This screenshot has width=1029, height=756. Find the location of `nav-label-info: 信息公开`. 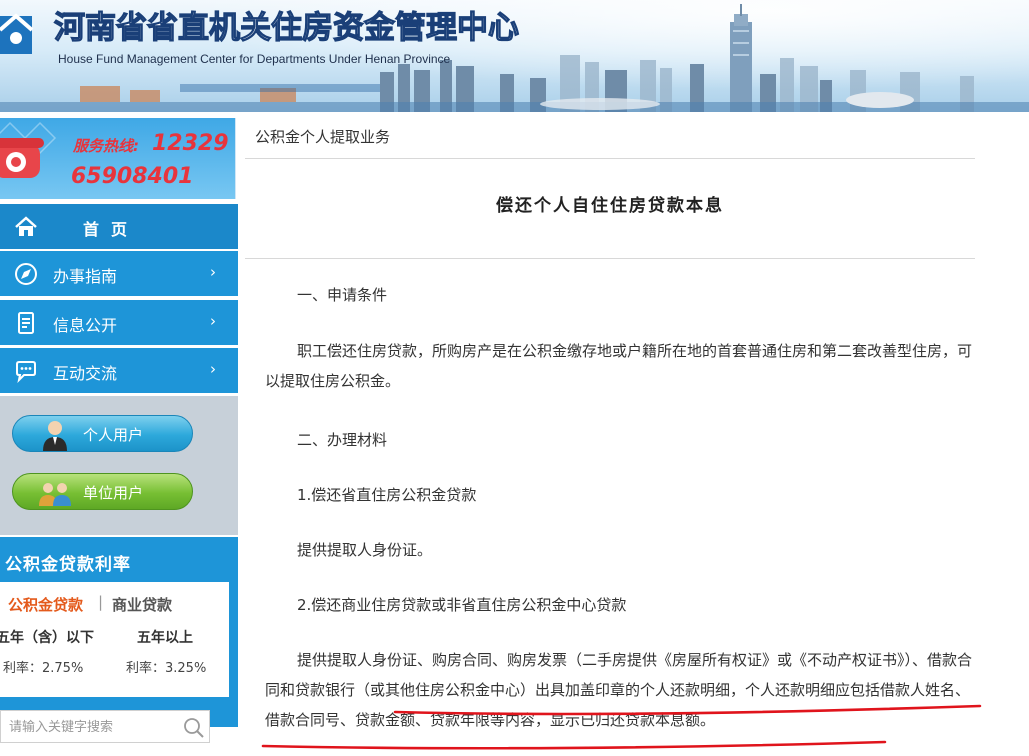

nav-label-info: 信息公开 is located at coordinates (85, 325).